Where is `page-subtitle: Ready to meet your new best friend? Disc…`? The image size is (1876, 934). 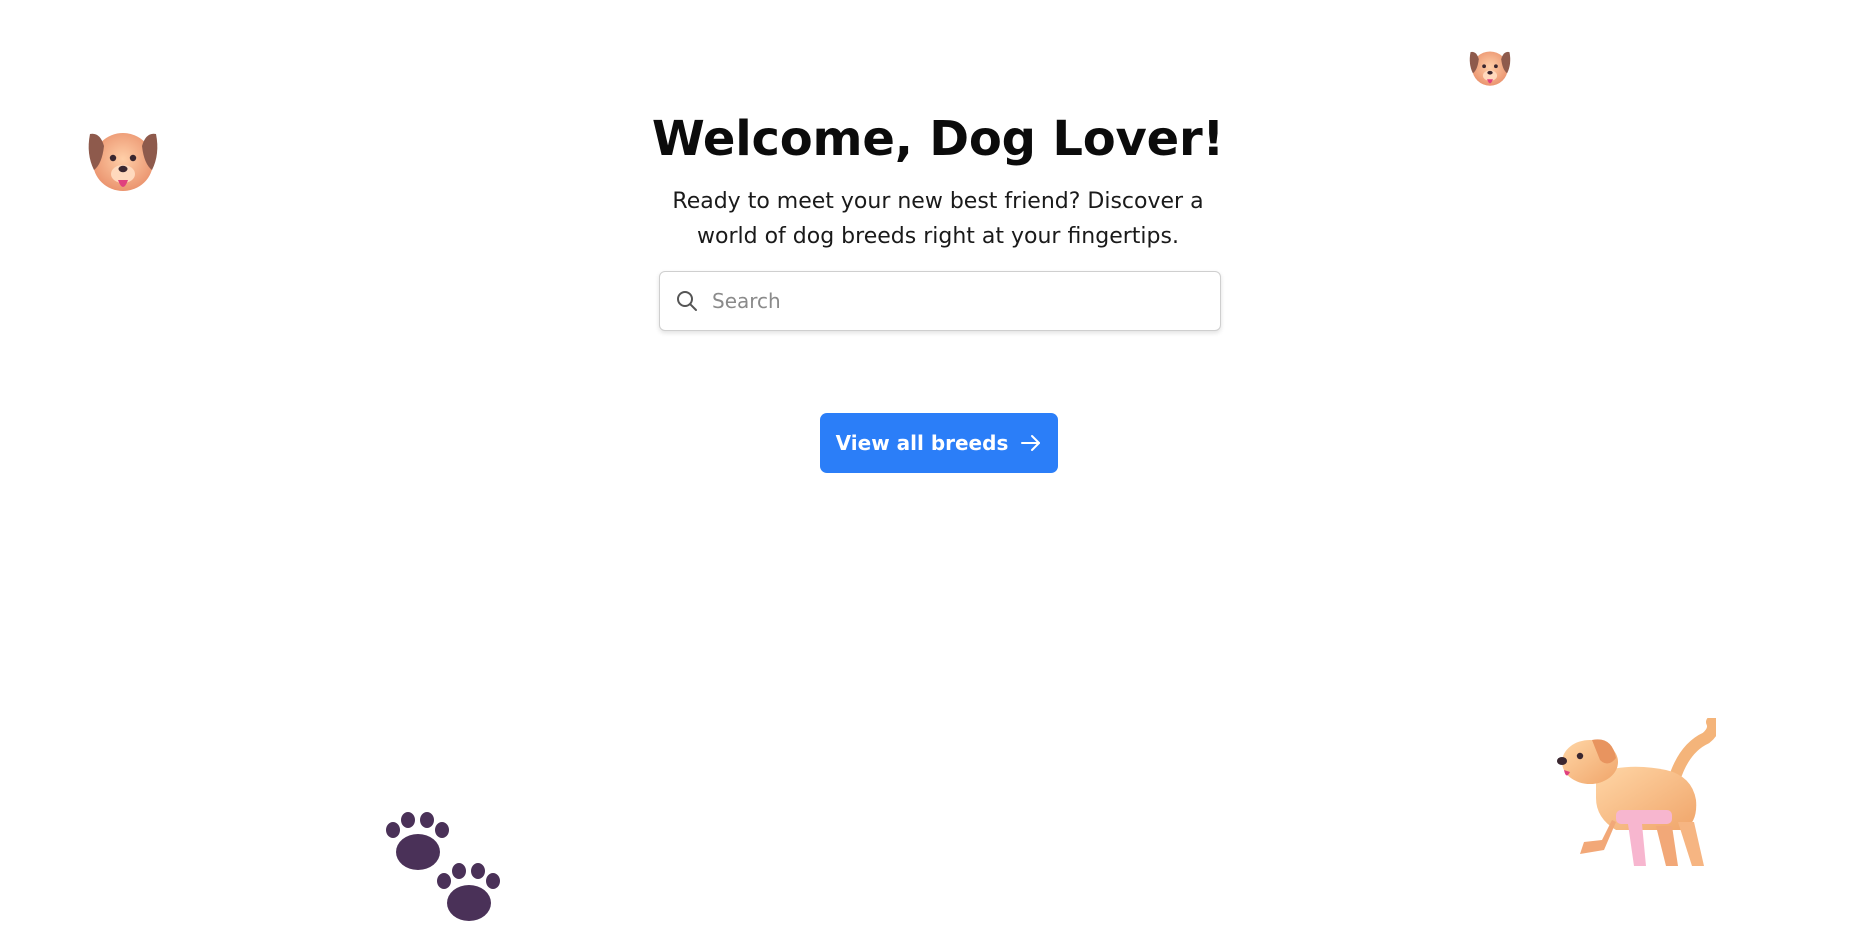
page-subtitle: Ready to meet your new best friend? Disc… is located at coordinates (938, 219).